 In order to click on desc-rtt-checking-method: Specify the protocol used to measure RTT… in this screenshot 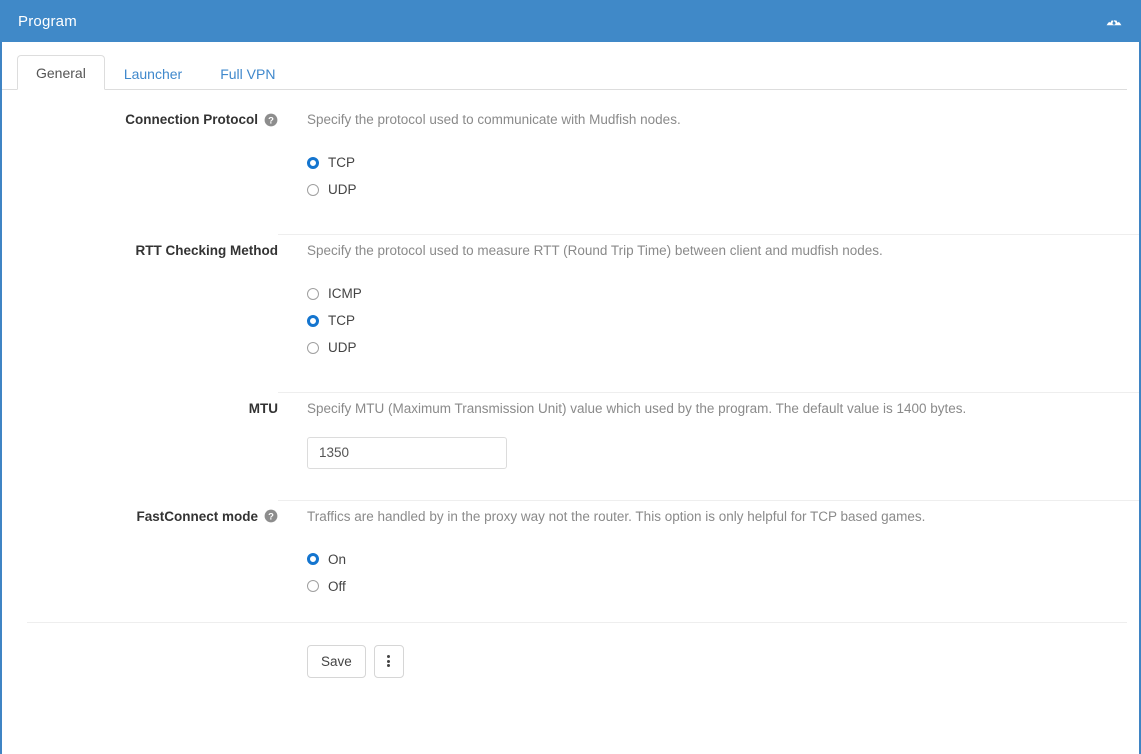, I will do `click(595, 251)`.